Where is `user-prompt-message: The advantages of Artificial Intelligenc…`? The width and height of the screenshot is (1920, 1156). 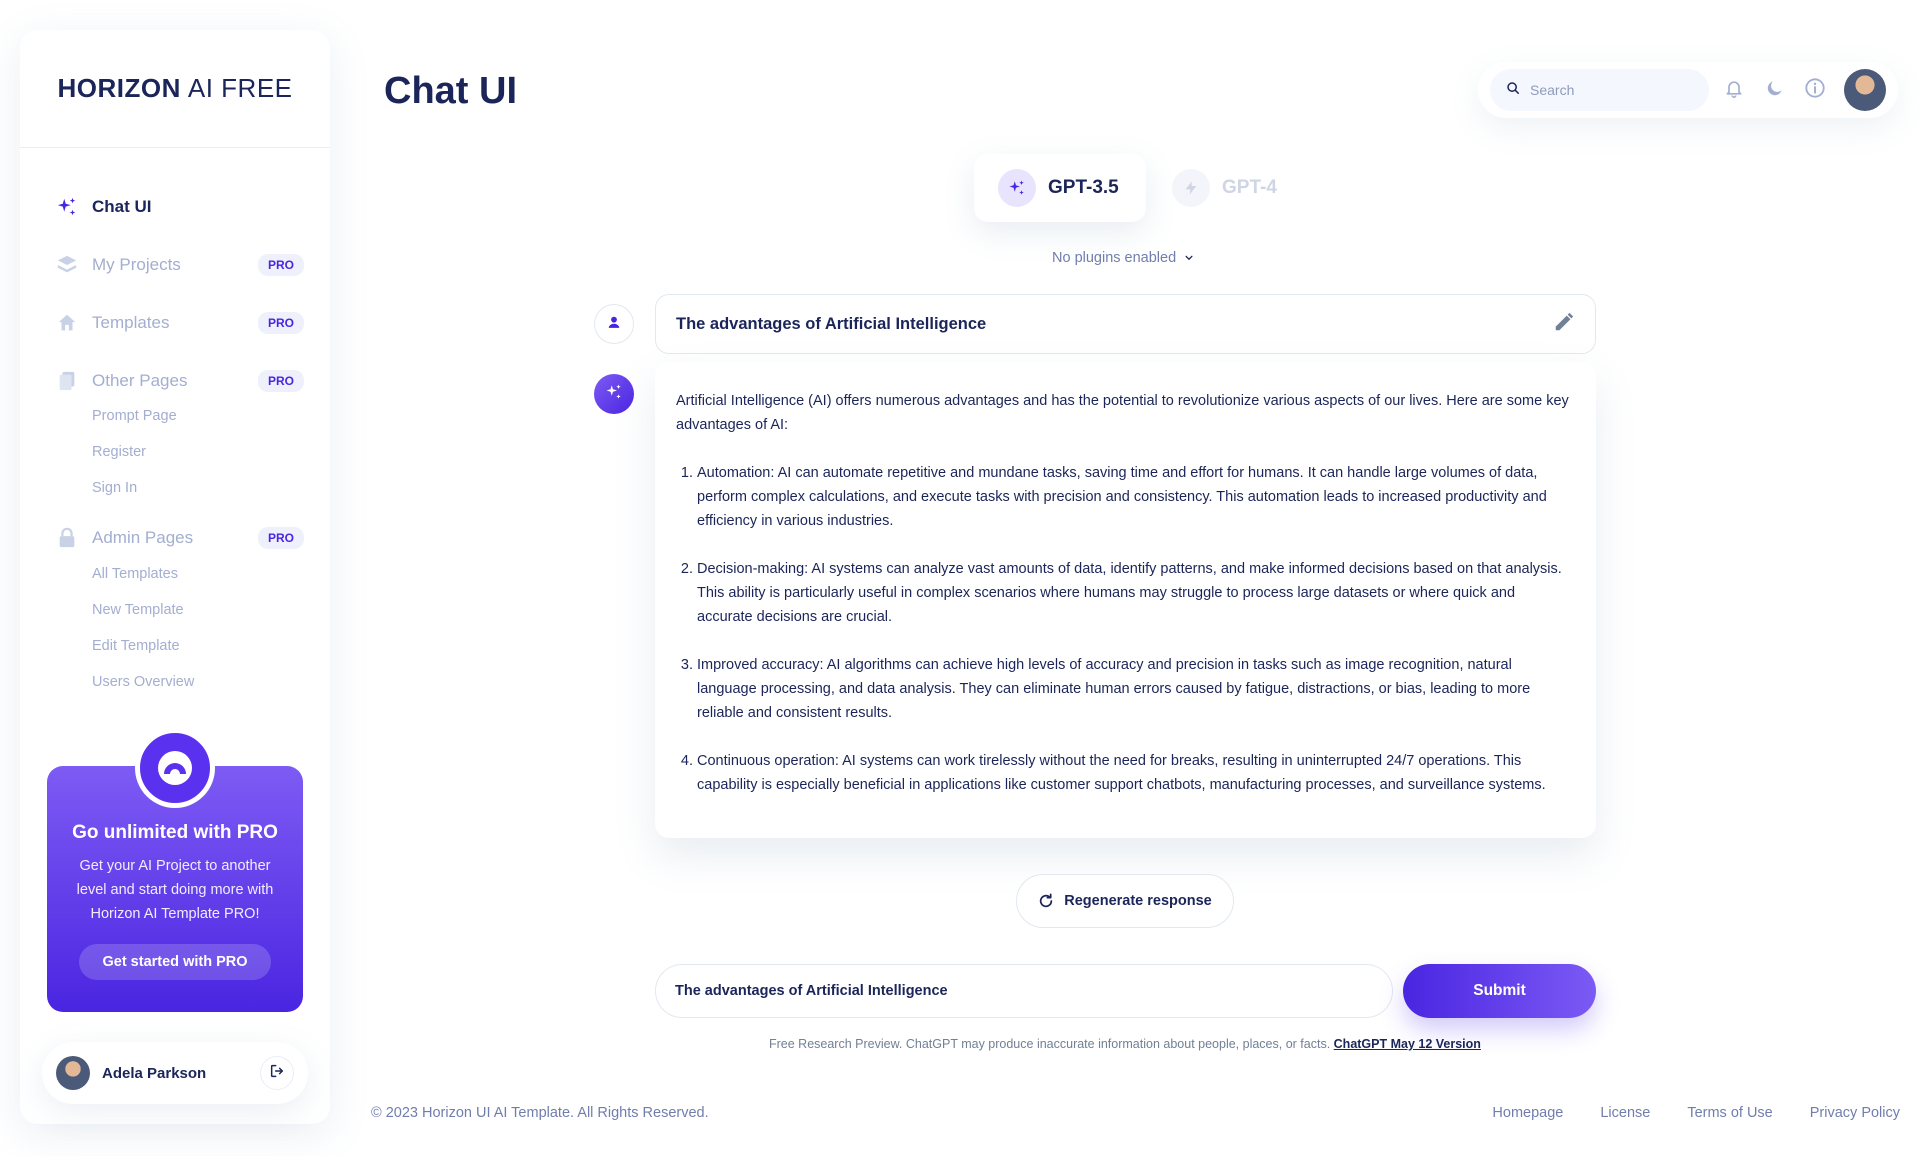
user-prompt-message: The advantages of Artificial Intelligenc… is located at coordinates (1125, 324).